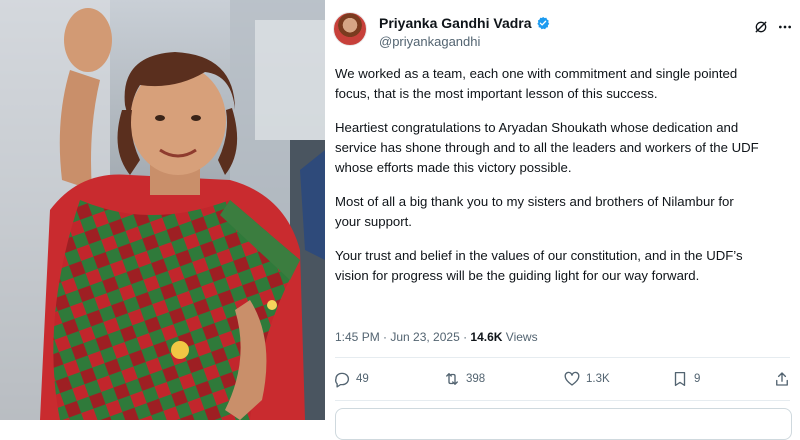  I want to click on like-button: 1.3K, so click(586, 379).